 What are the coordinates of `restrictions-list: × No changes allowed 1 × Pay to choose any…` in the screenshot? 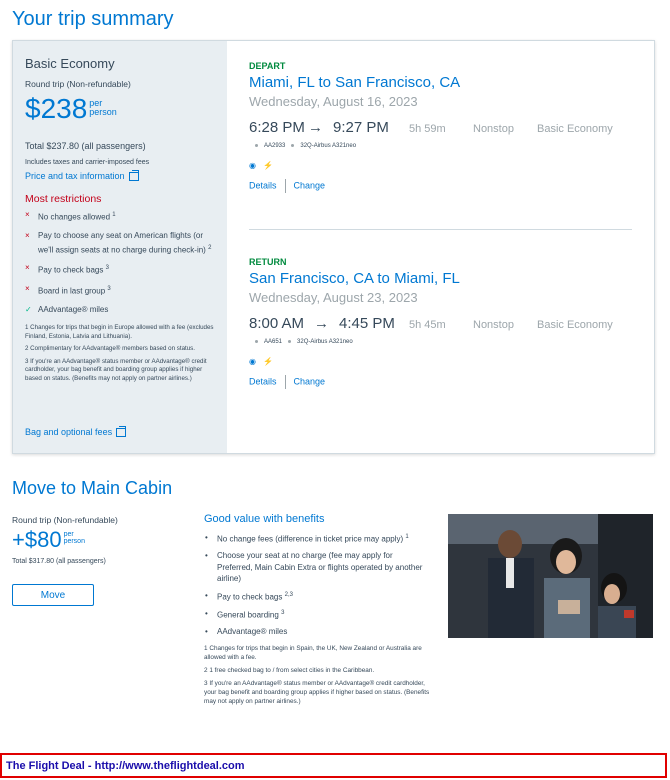 It's located at (120, 265).